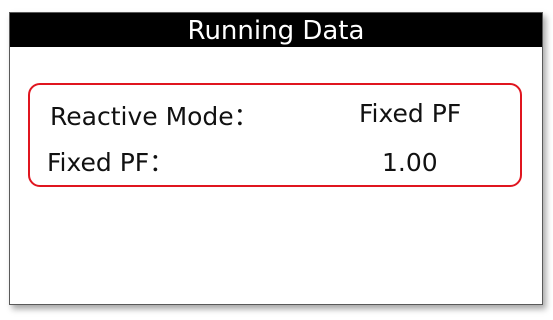 This screenshot has width=553, height=320. What do you see at coordinates (111, 162) in the screenshot?
I see `fixed-pf-label: Fixed PF：` at bounding box center [111, 162].